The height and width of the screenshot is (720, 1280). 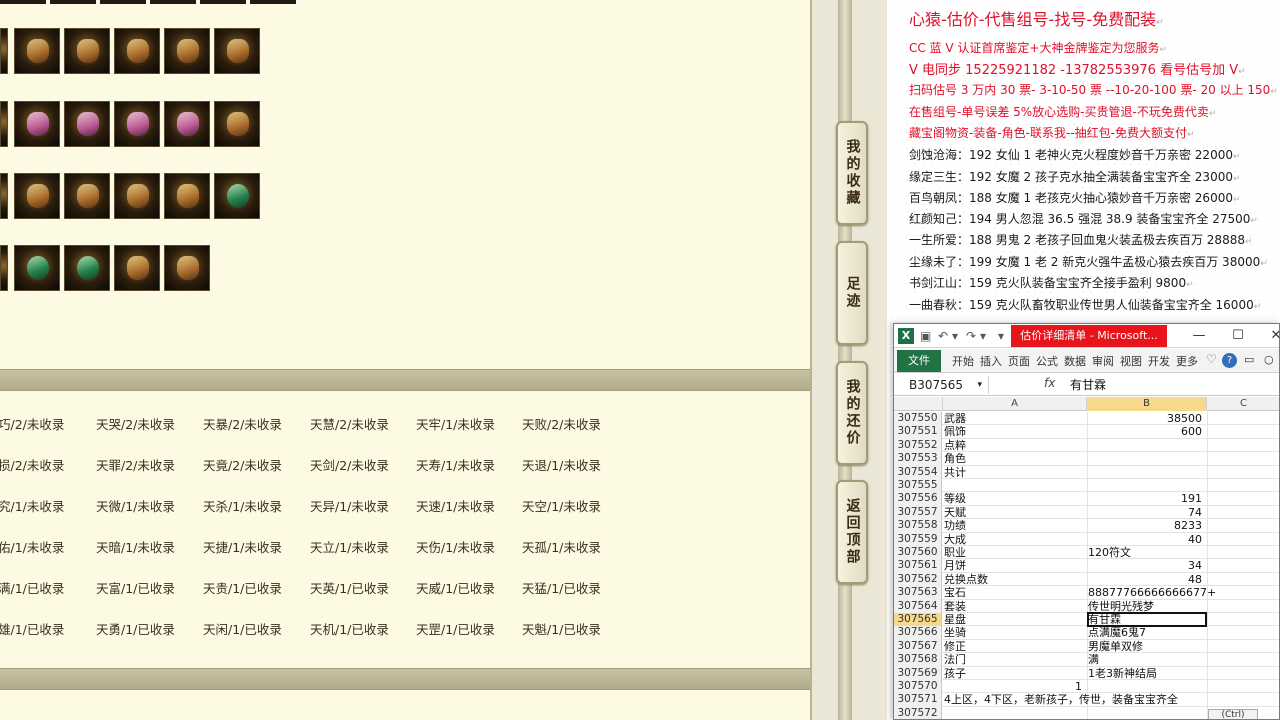 What do you see at coordinates (963, 361) in the screenshot?
I see `tab-home: 开始` at bounding box center [963, 361].